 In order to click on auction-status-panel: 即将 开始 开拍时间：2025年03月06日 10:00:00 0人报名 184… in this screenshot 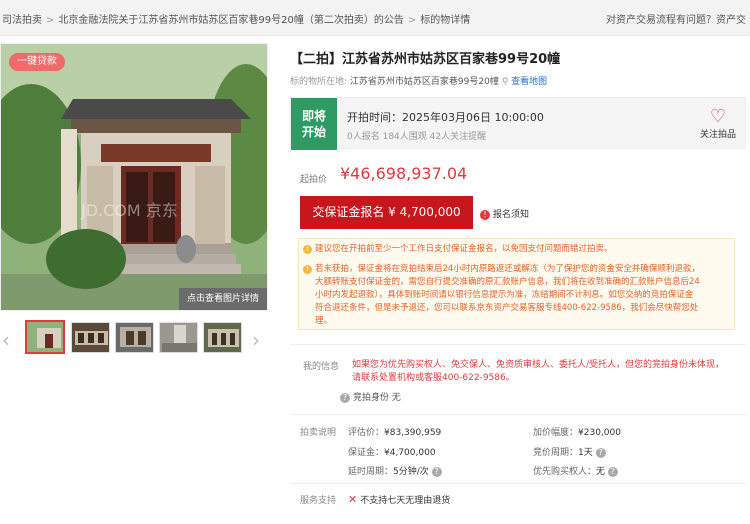, I will do `click(518, 123)`.